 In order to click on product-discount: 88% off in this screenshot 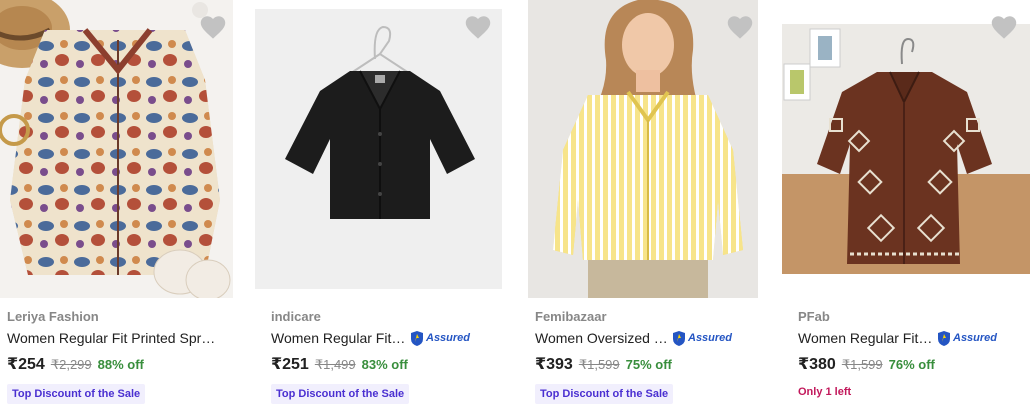, I will do `click(120, 364)`.